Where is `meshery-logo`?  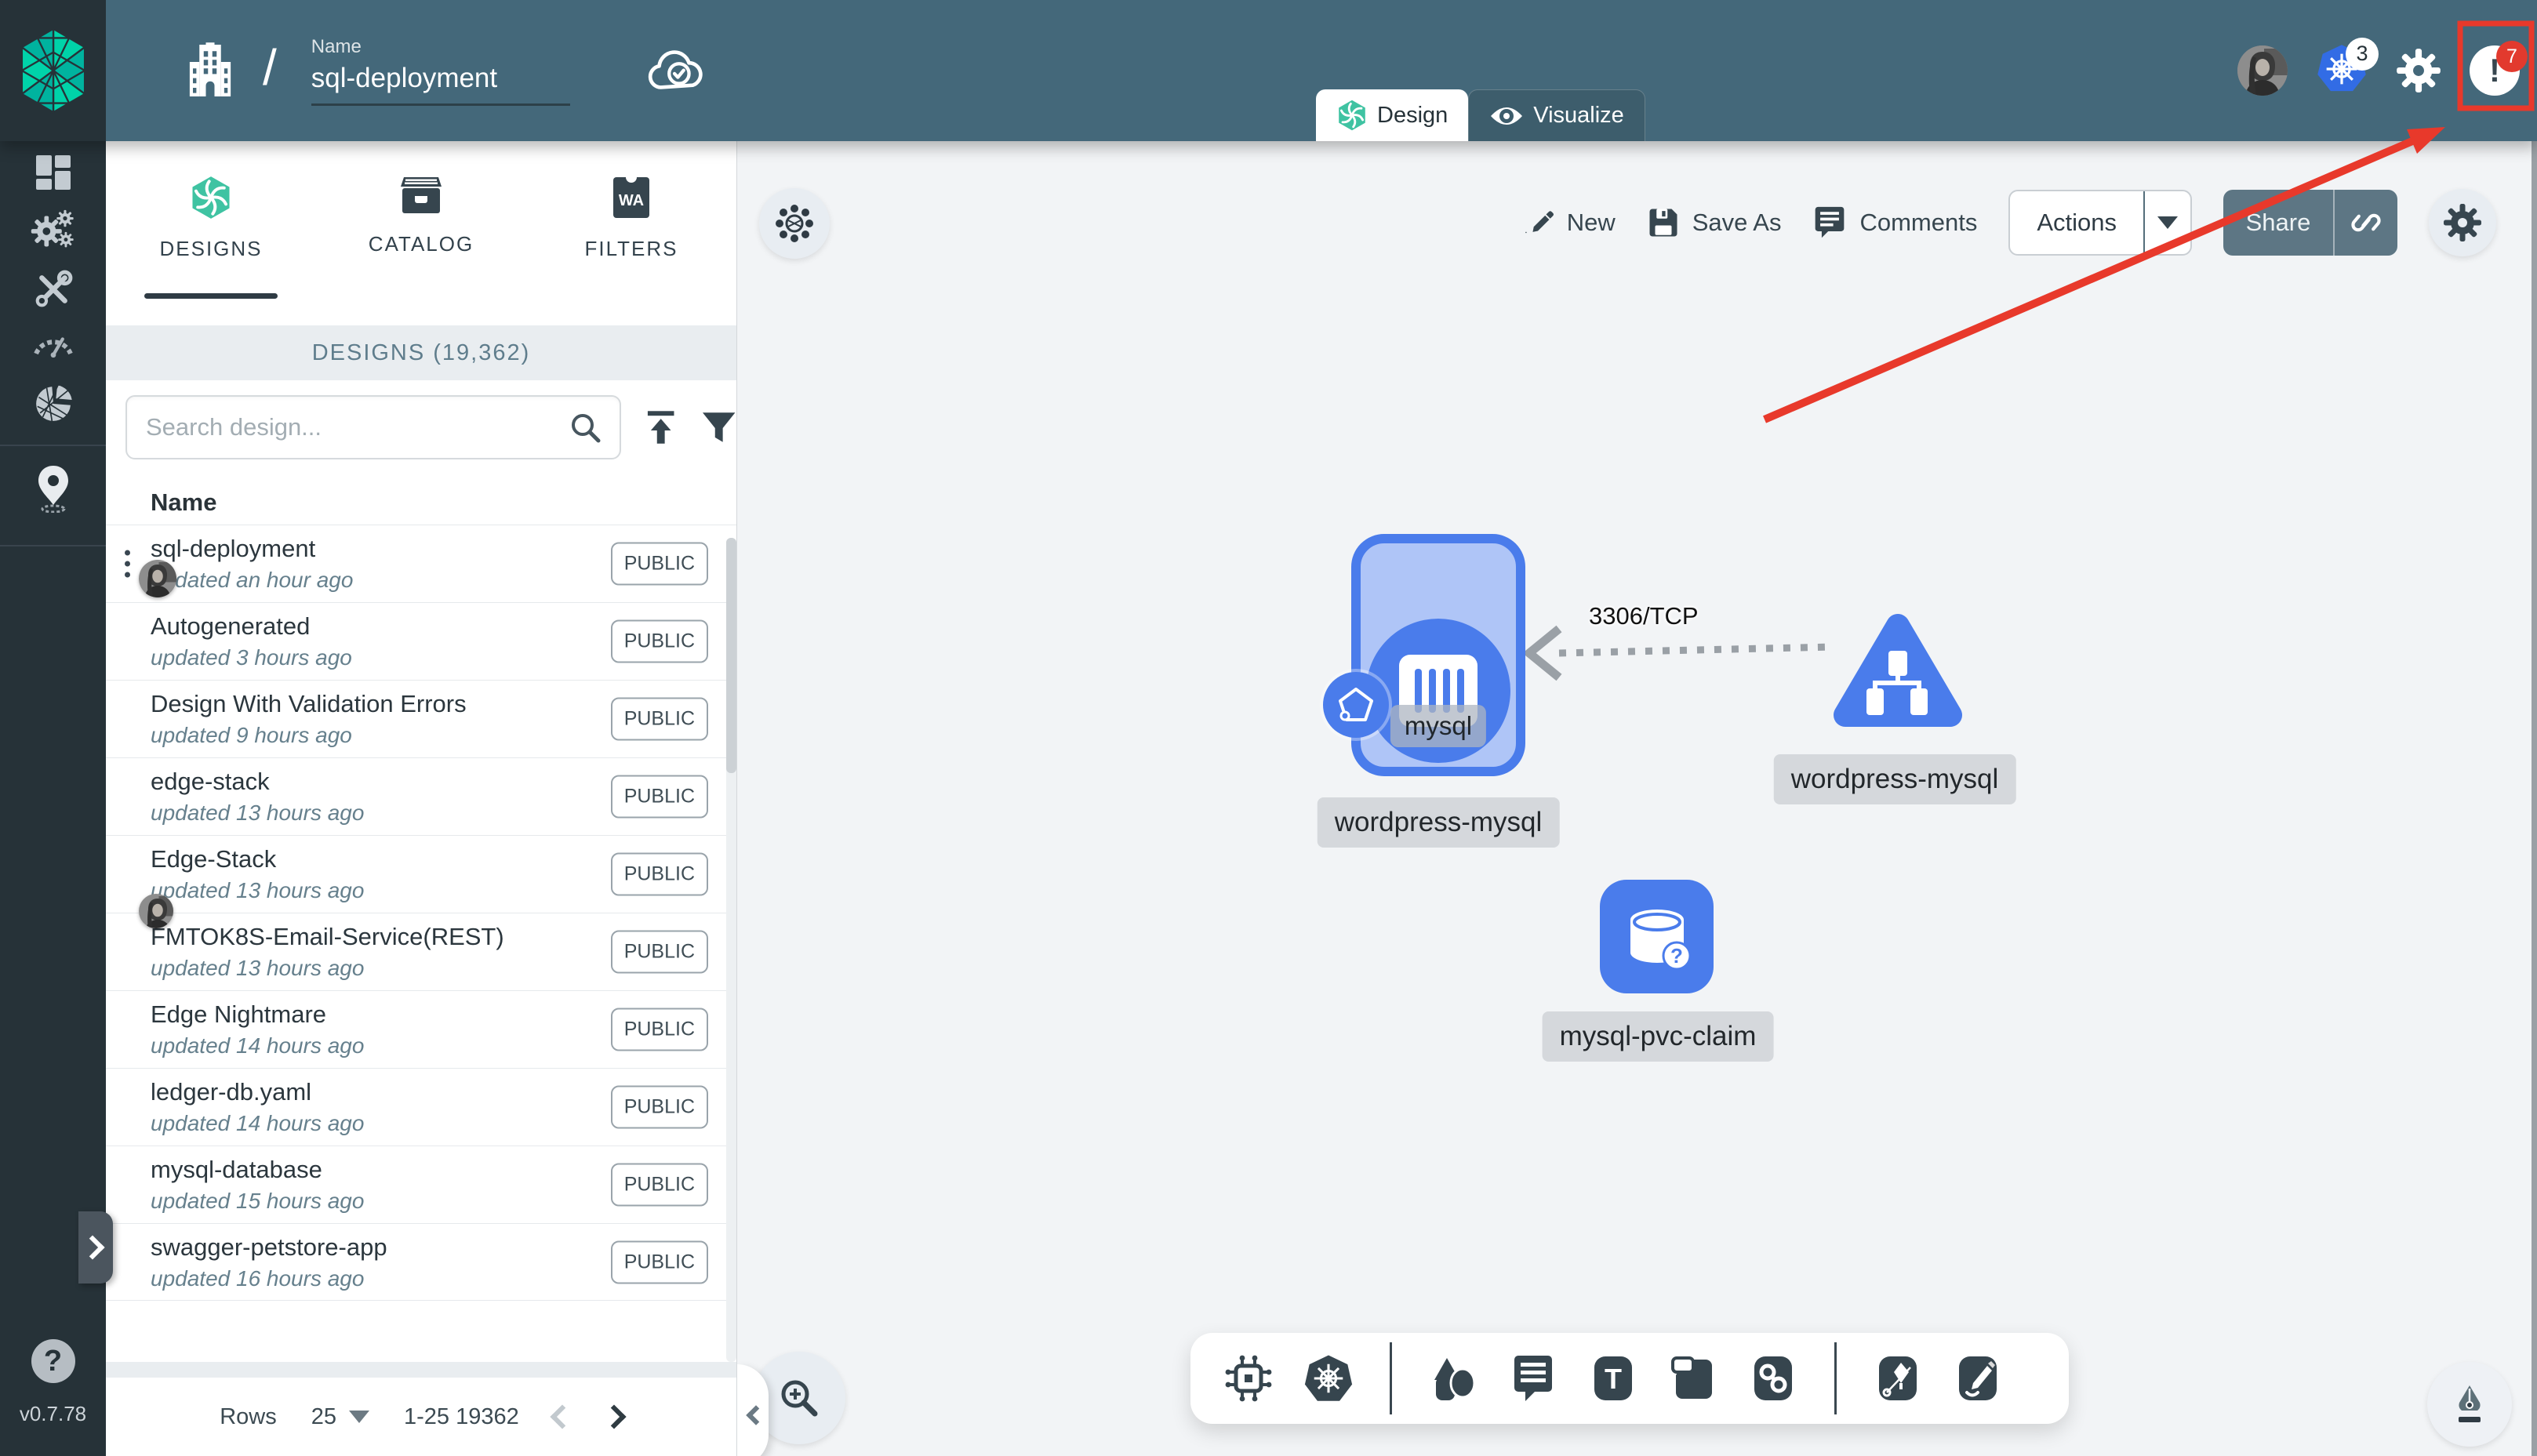 meshery-logo is located at coordinates (53, 70).